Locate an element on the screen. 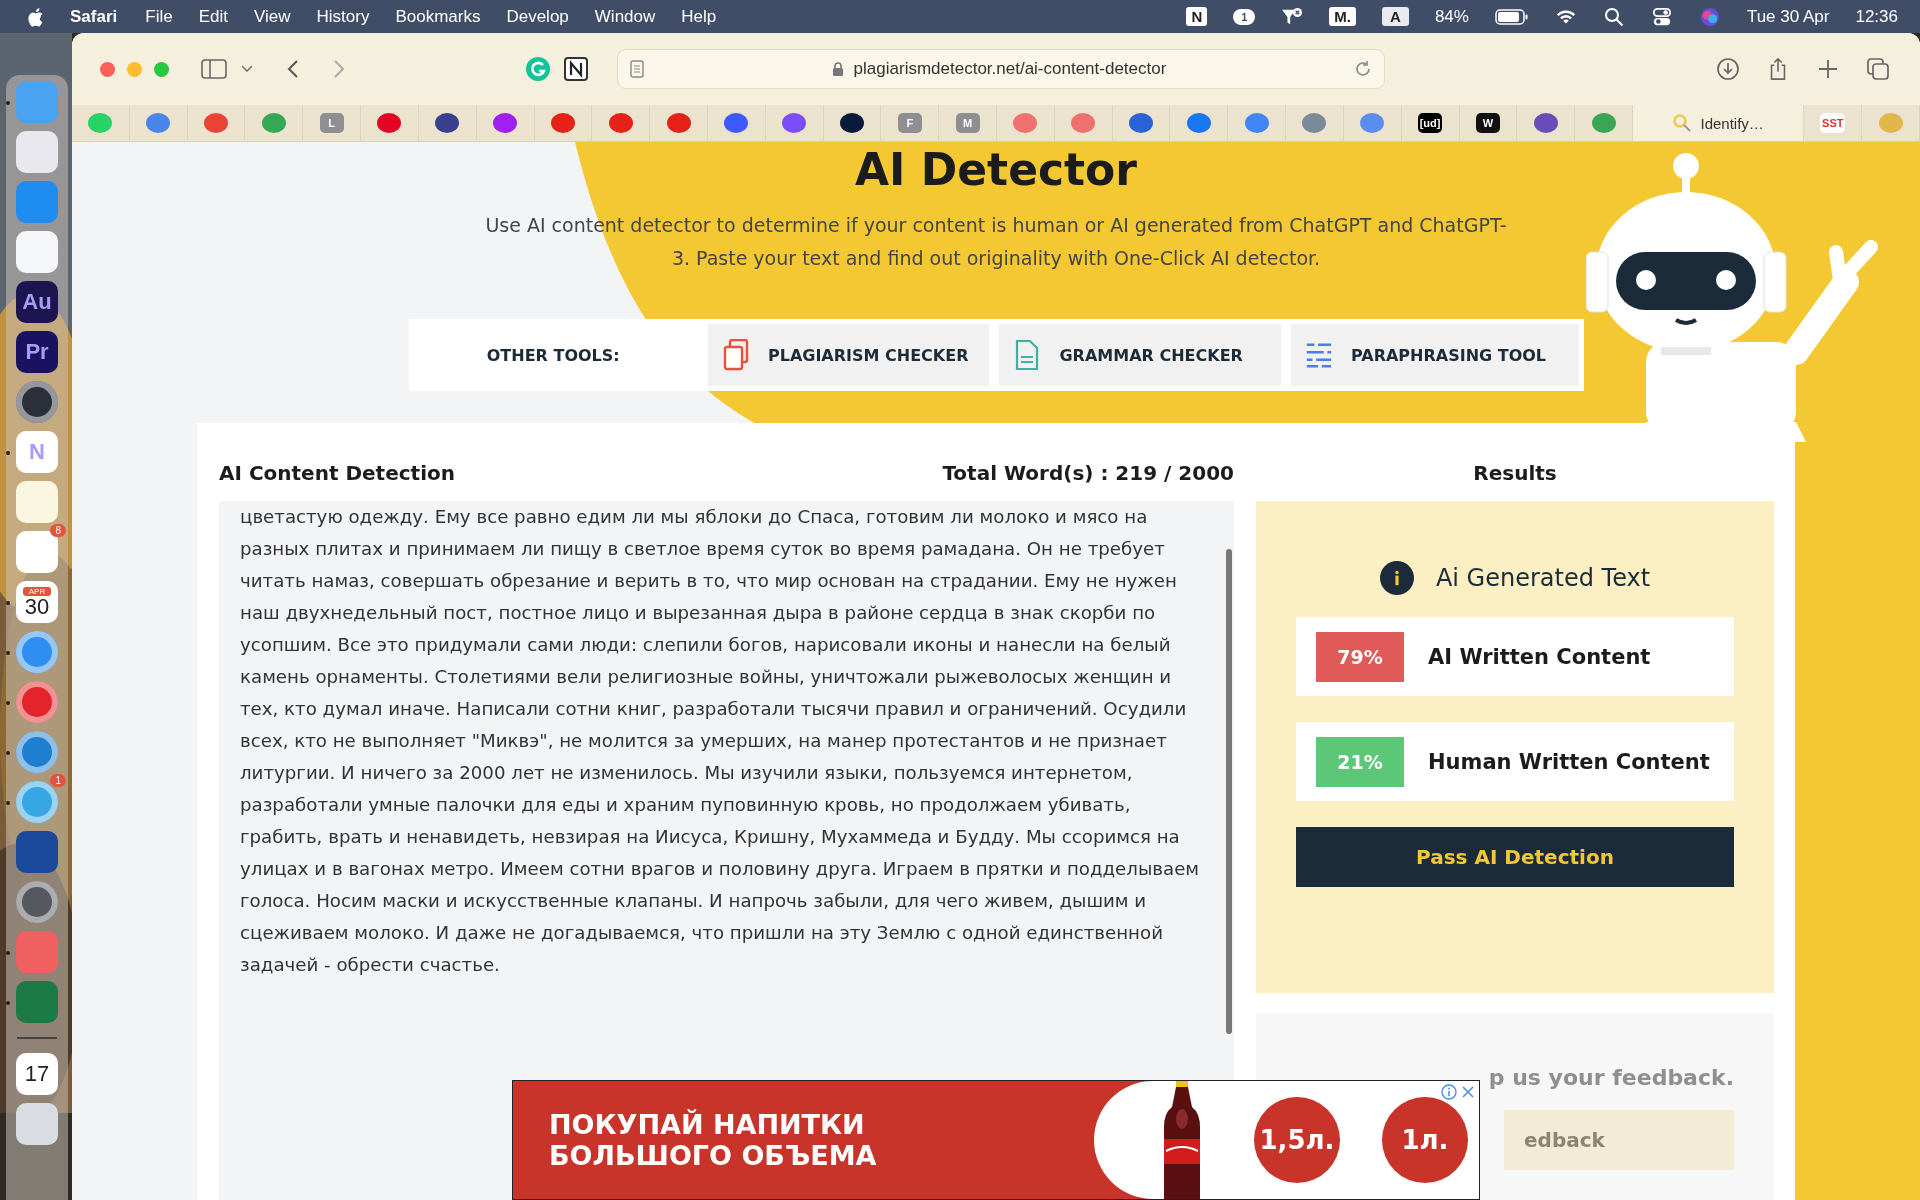 The height and width of the screenshot is (1200, 1920). lock-icon is located at coordinates (837, 69).